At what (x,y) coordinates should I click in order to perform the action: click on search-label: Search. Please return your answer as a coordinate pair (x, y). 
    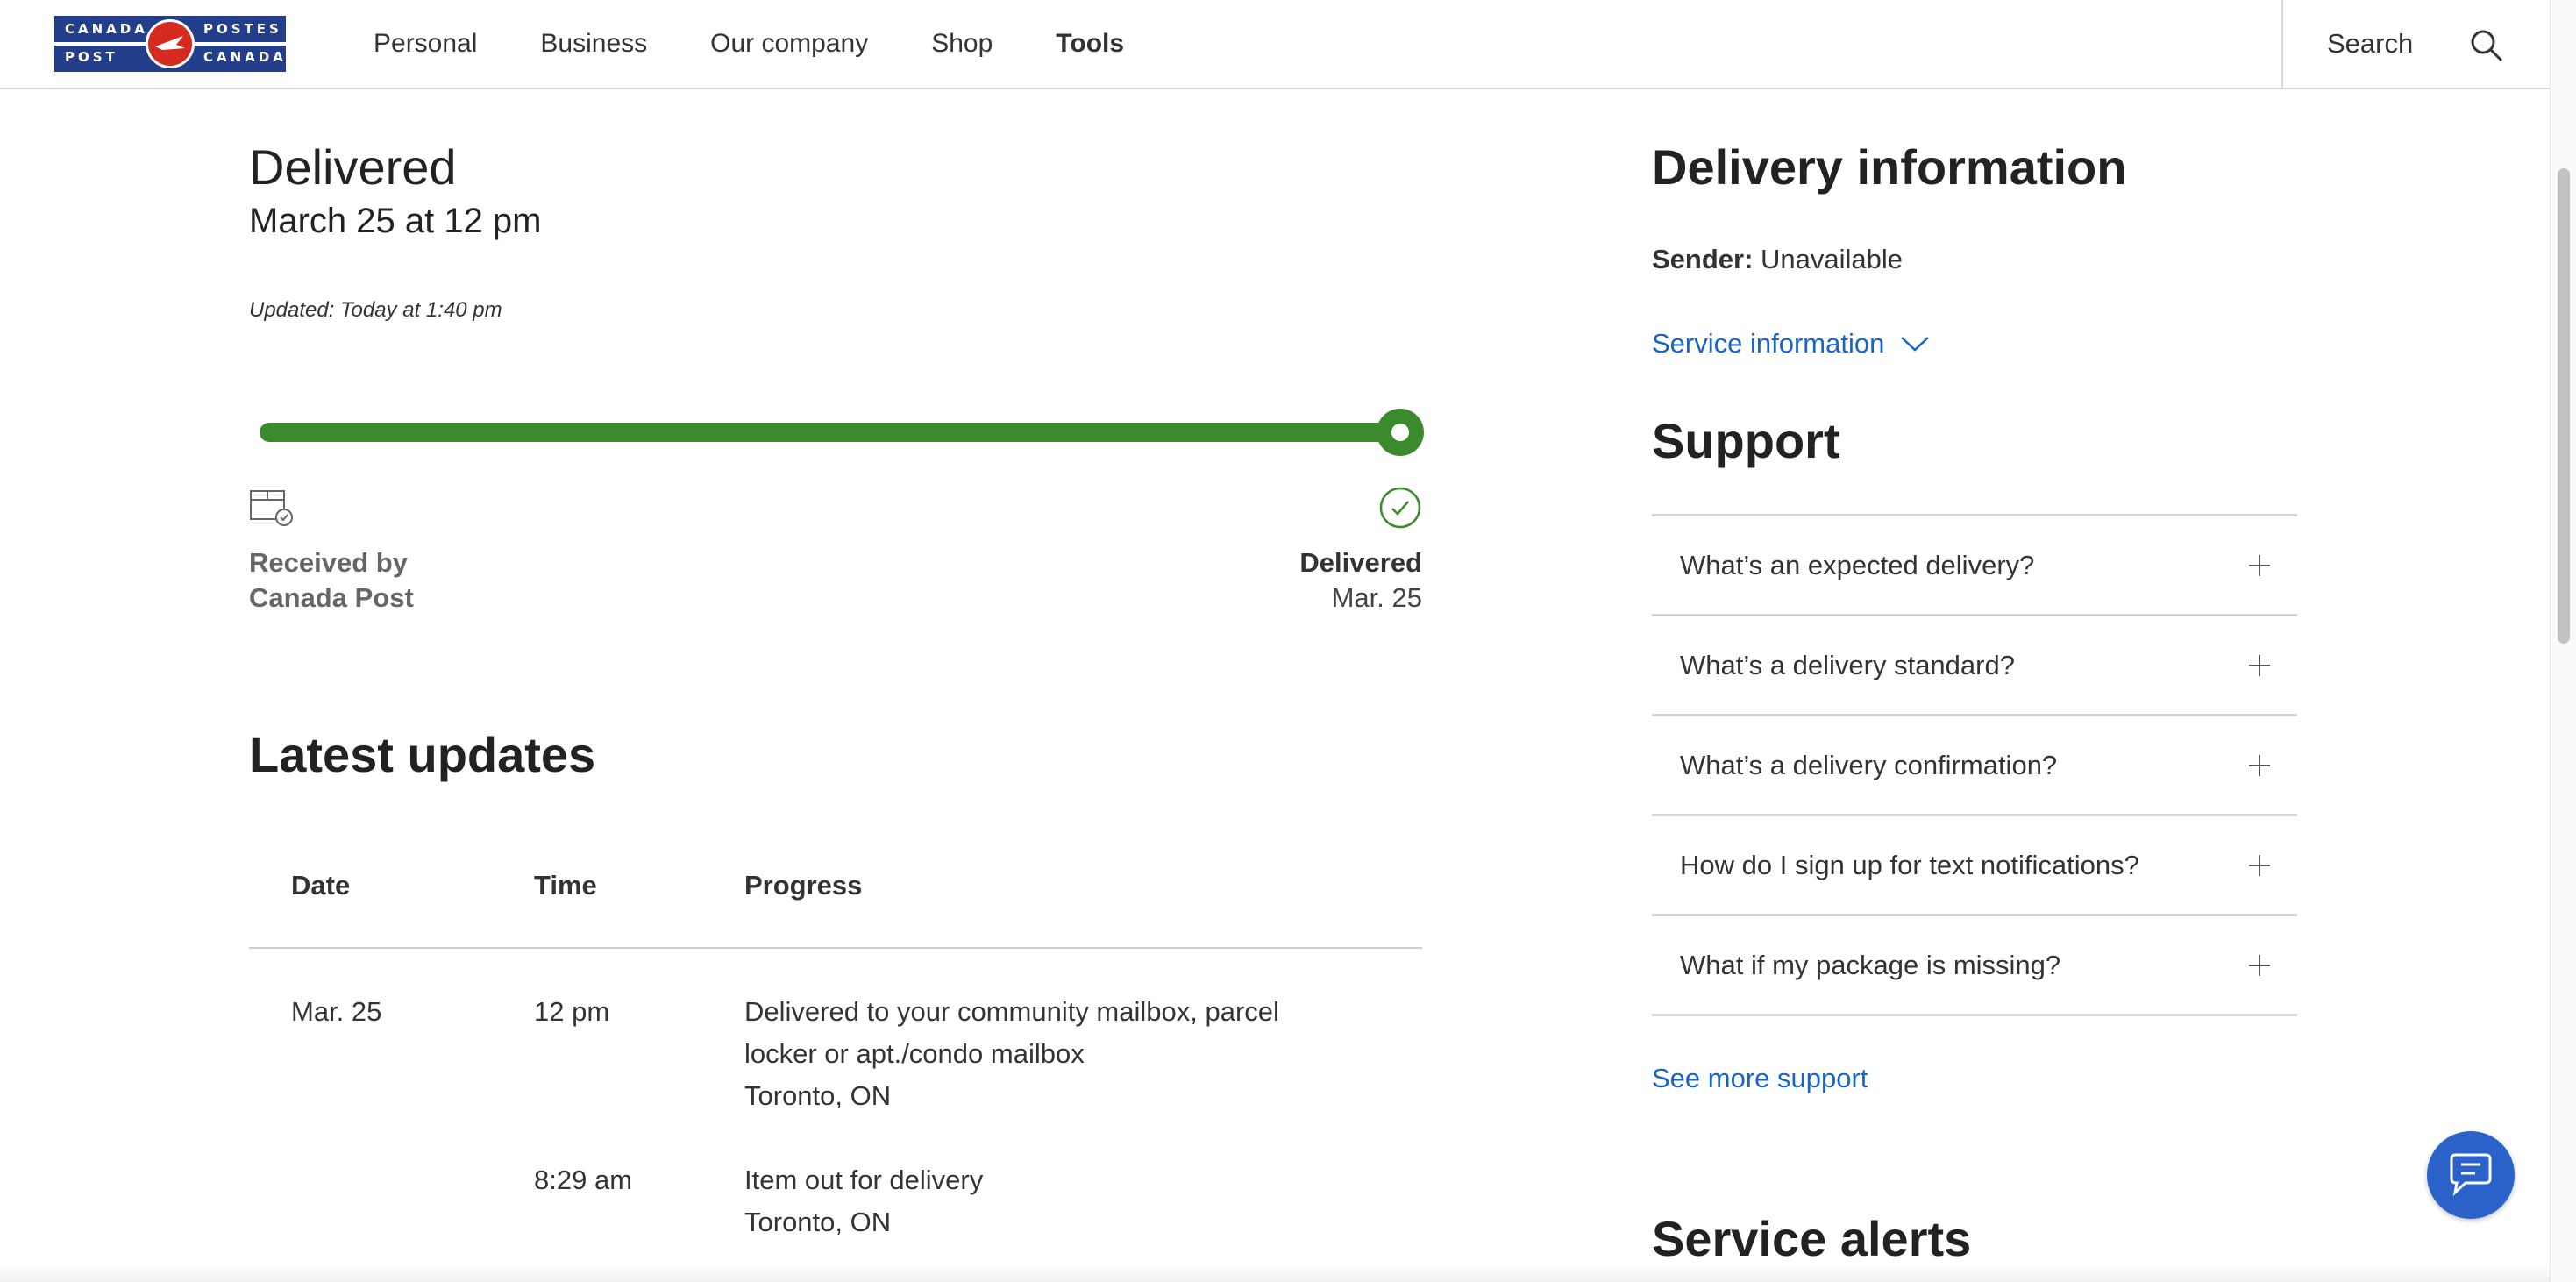
    Looking at the image, I should click on (2370, 43).